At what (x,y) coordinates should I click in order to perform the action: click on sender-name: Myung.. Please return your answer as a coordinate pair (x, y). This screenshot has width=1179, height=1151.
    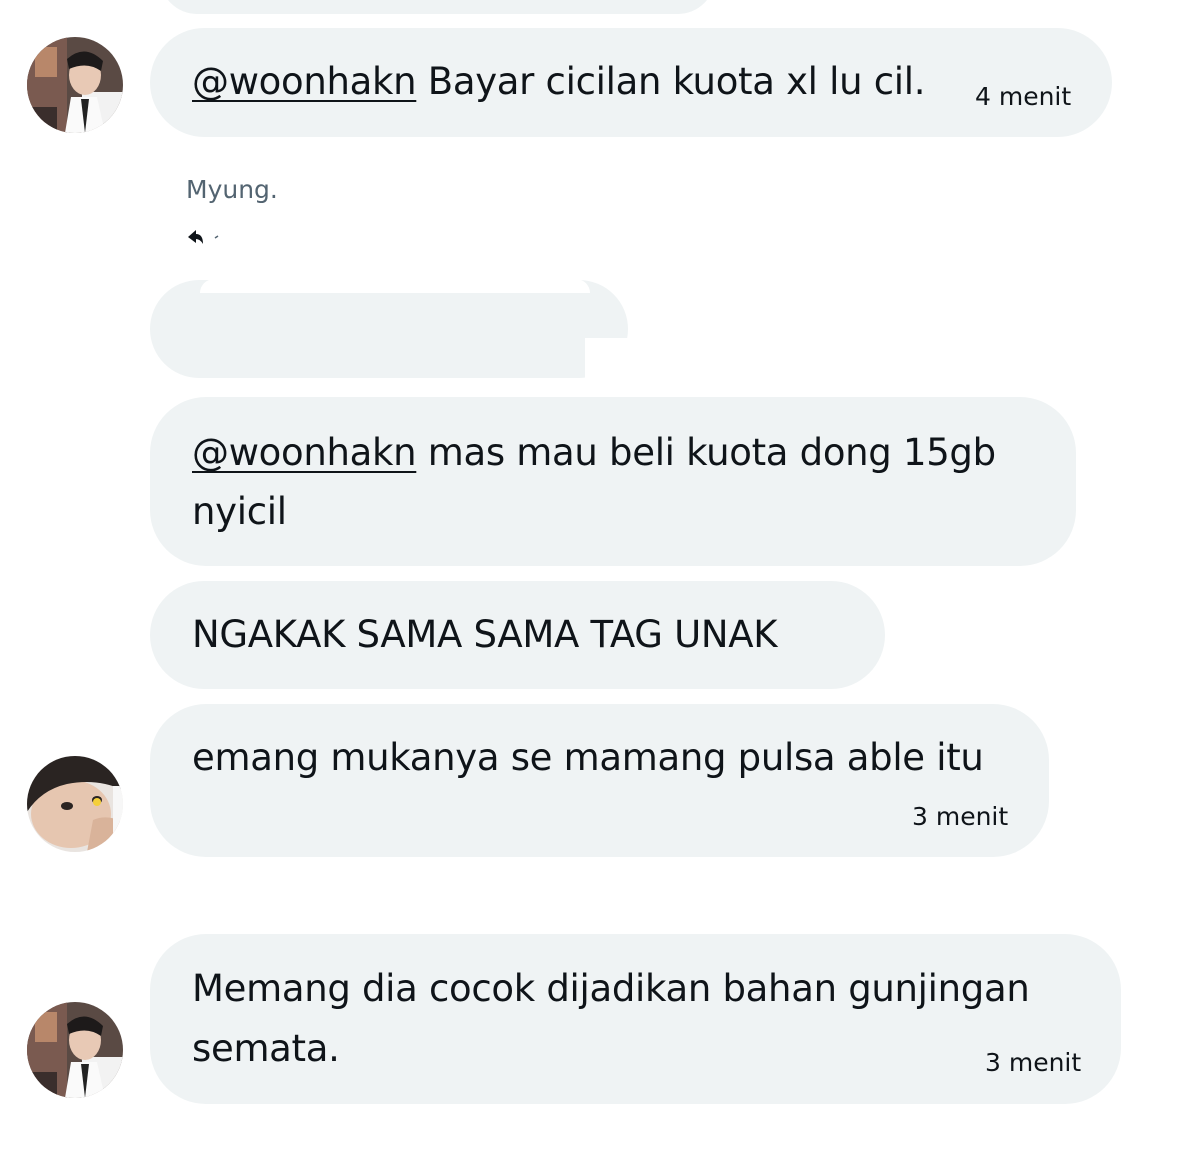
    Looking at the image, I should click on (232, 189).